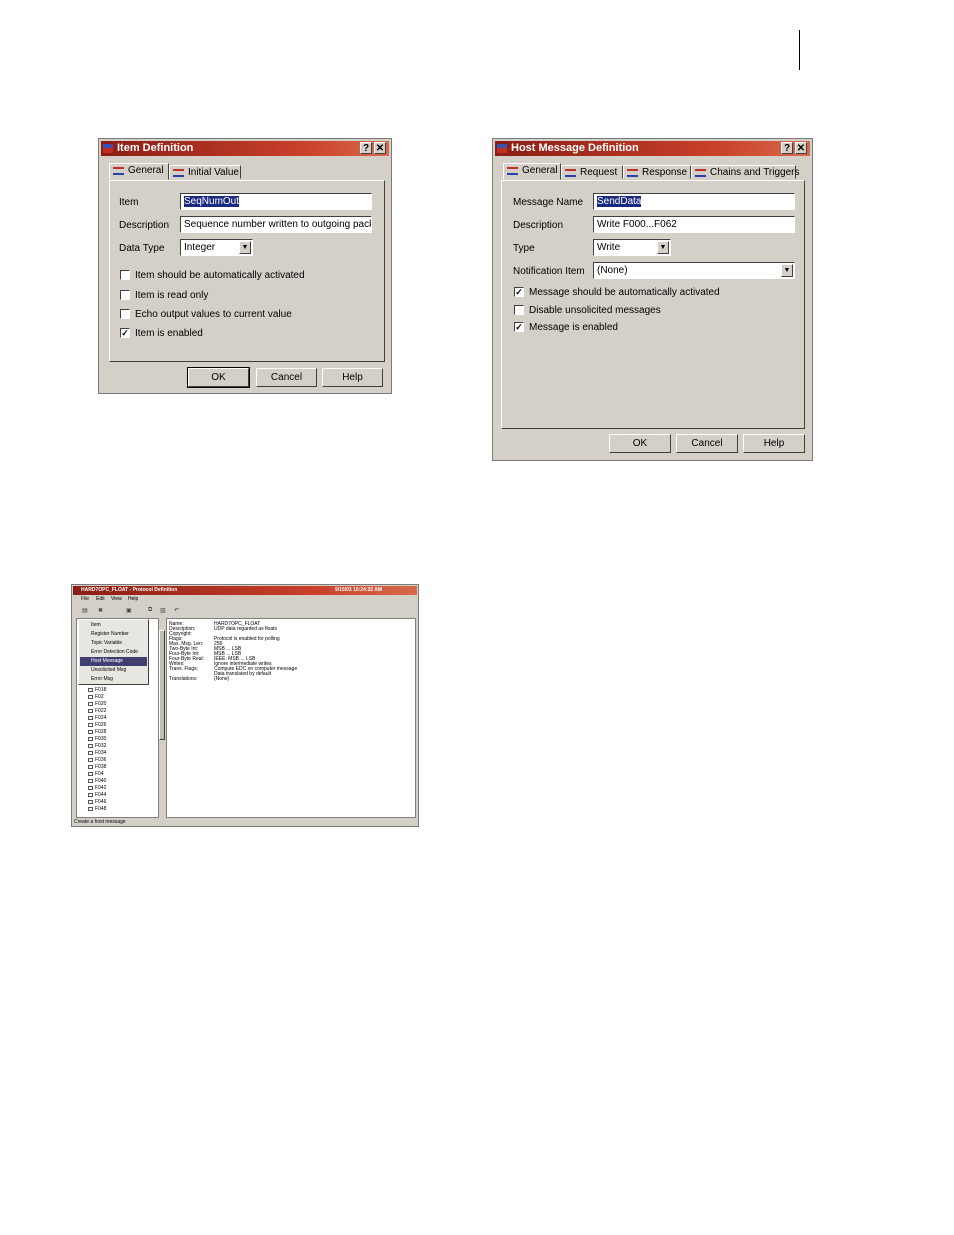  I want to click on message-name-field: SendData, so click(694, 201).